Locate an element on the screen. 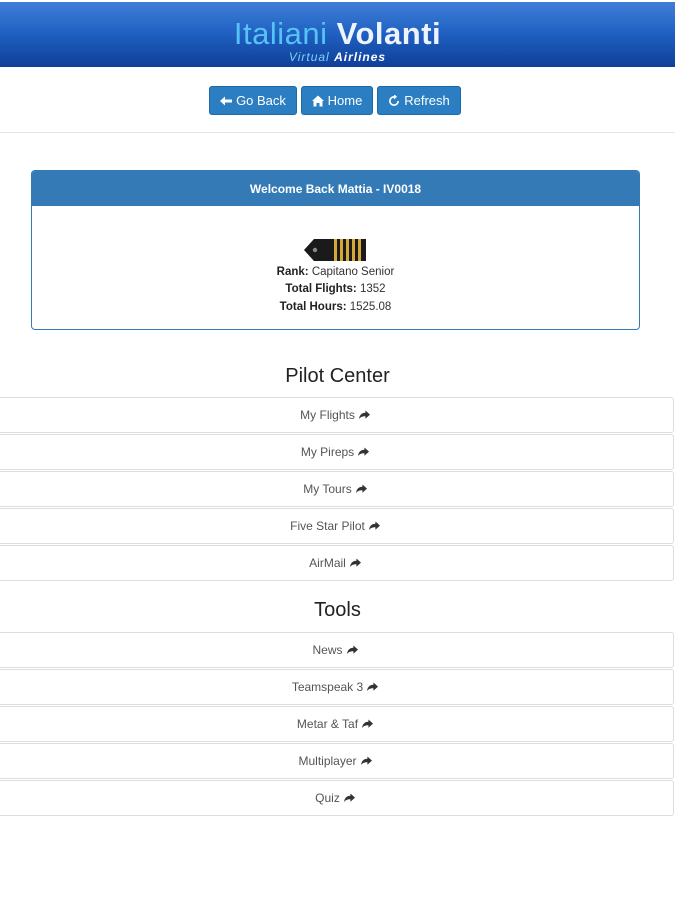  flights-value: 1352 is located at coordinates (372, 289).